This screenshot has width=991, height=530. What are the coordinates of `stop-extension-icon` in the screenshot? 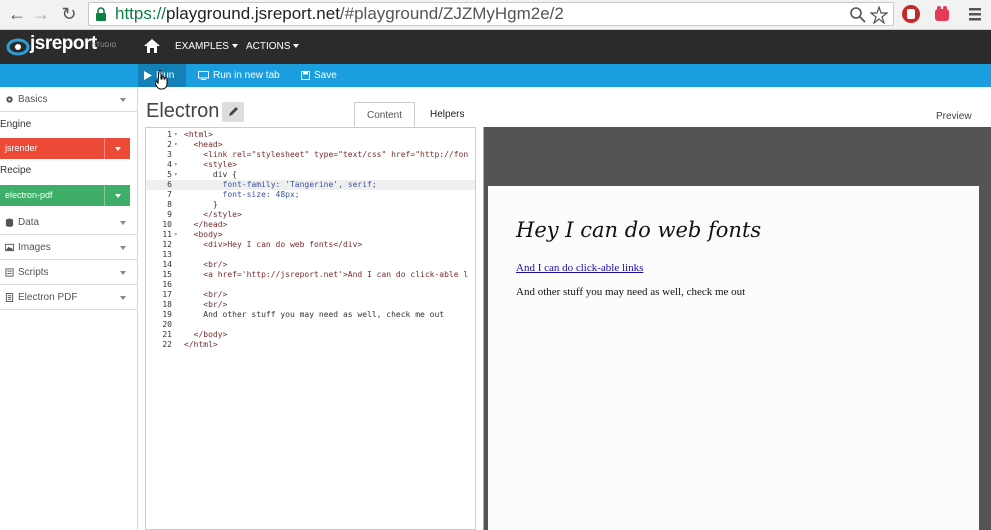 It's located at (911, 14).